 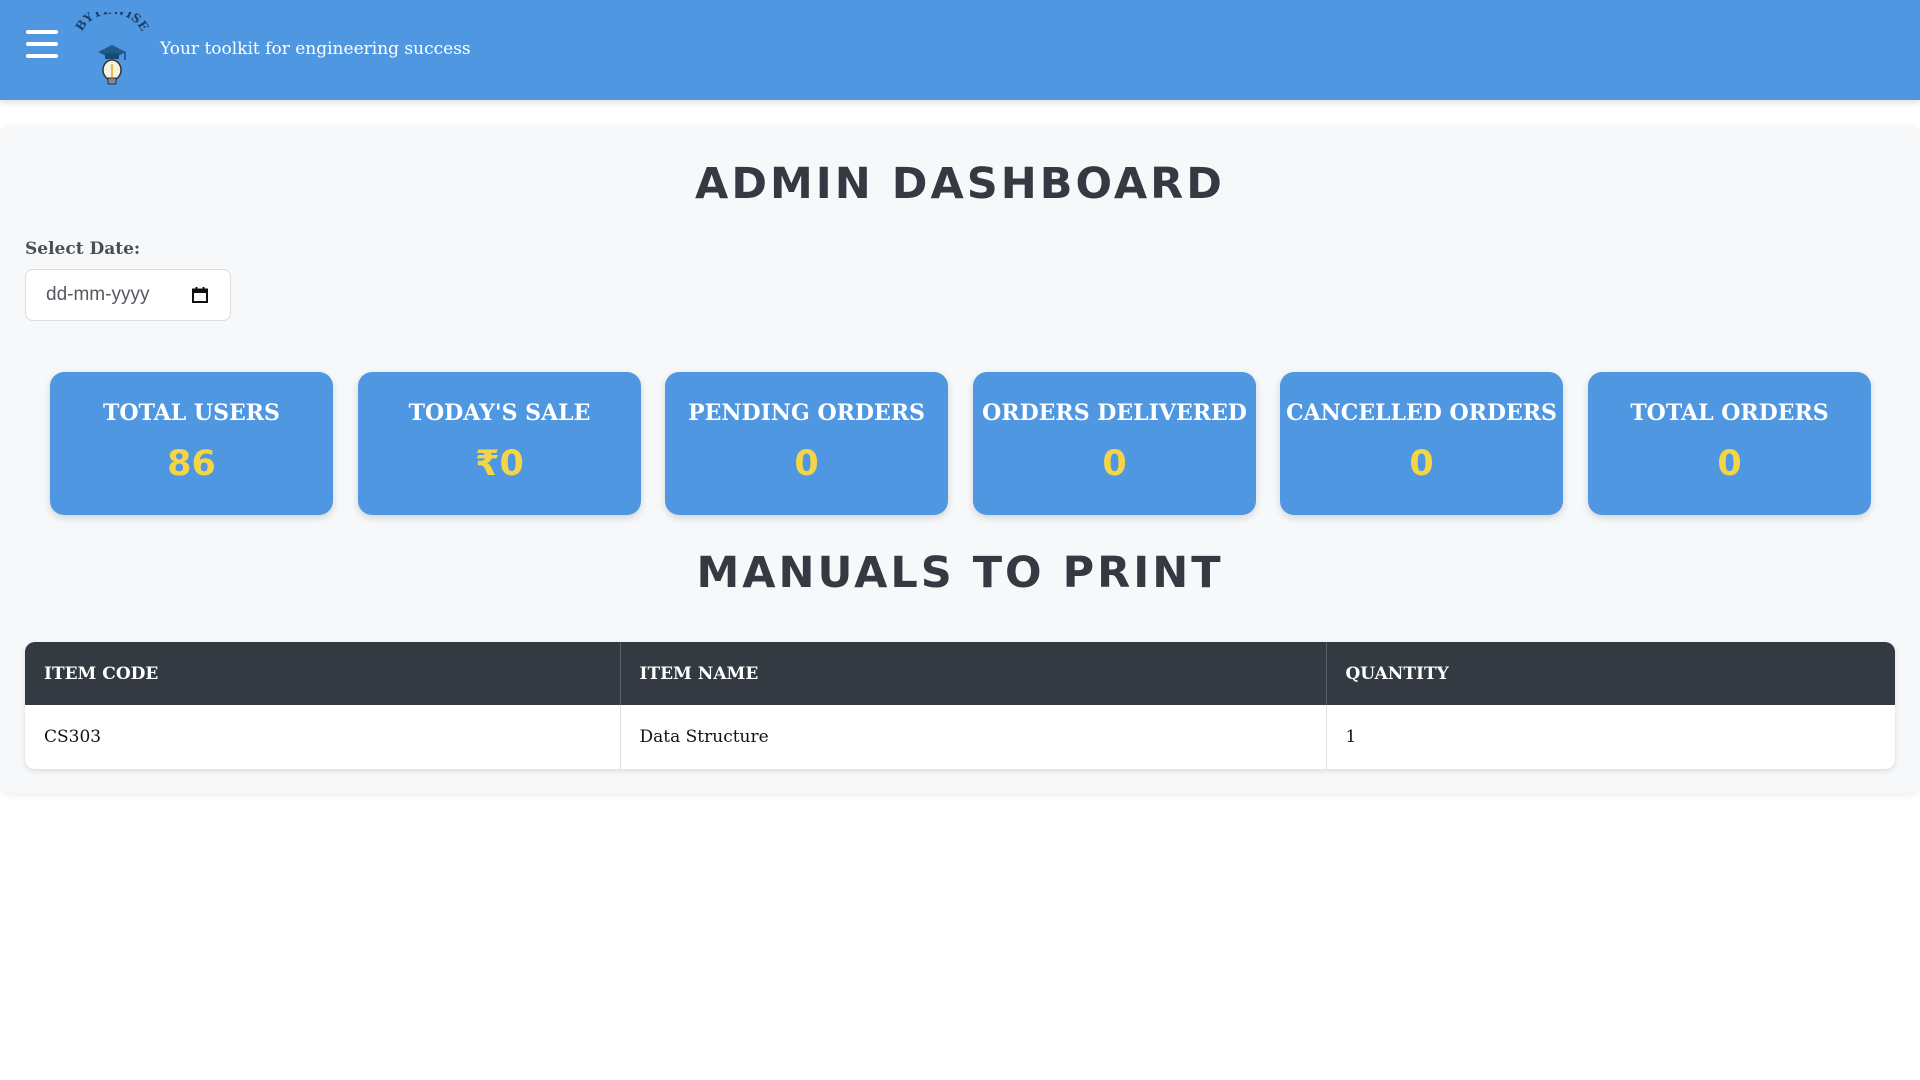 What do you see at coordinates (315, 49) in the screenshot?
I see `app-tagline: Your toolkit for engineering success` at bounding box center [315, 49].